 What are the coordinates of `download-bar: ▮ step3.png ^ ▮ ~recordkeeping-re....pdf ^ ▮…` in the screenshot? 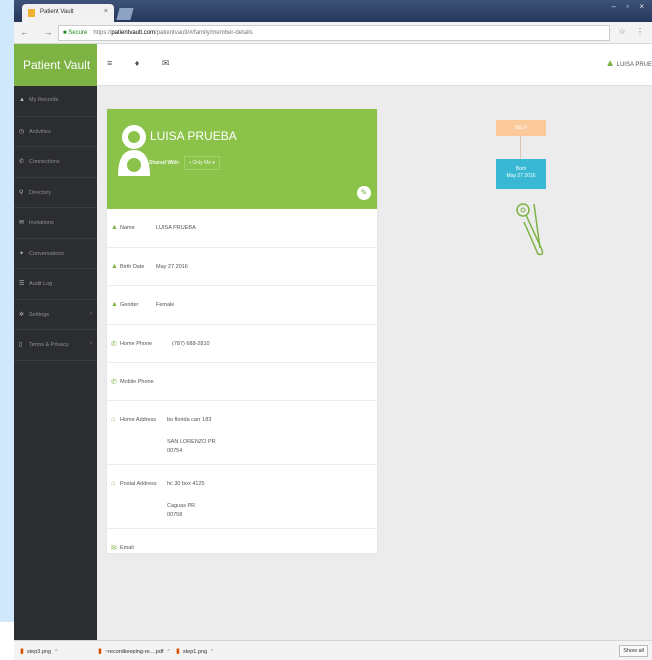 It's located at (333, 650).